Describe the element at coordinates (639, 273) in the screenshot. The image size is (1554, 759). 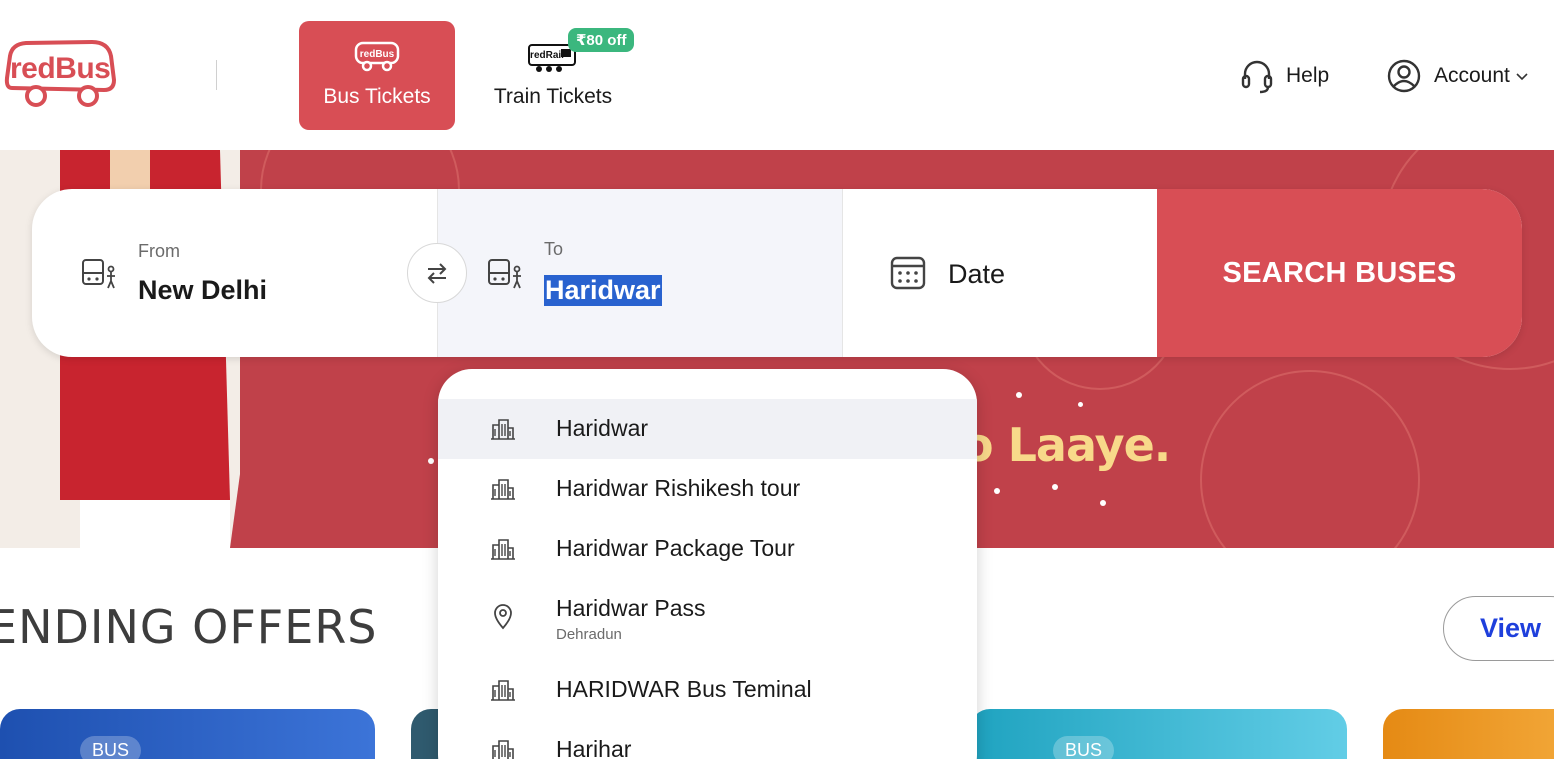
I see `to-field: To Haridwar` at that location.